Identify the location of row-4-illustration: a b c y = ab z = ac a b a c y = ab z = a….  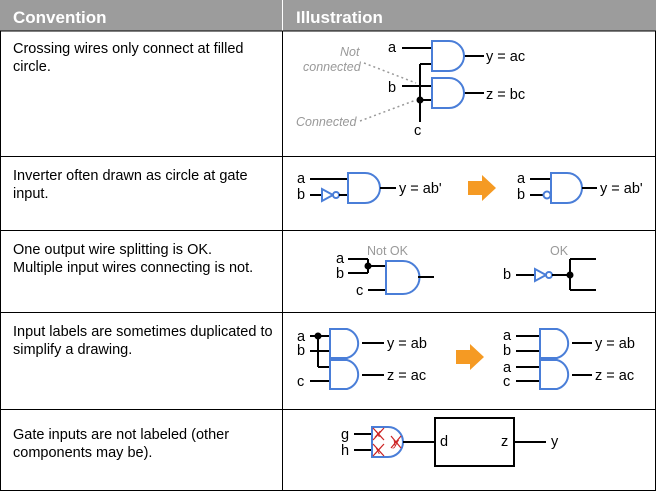
(466, 359).